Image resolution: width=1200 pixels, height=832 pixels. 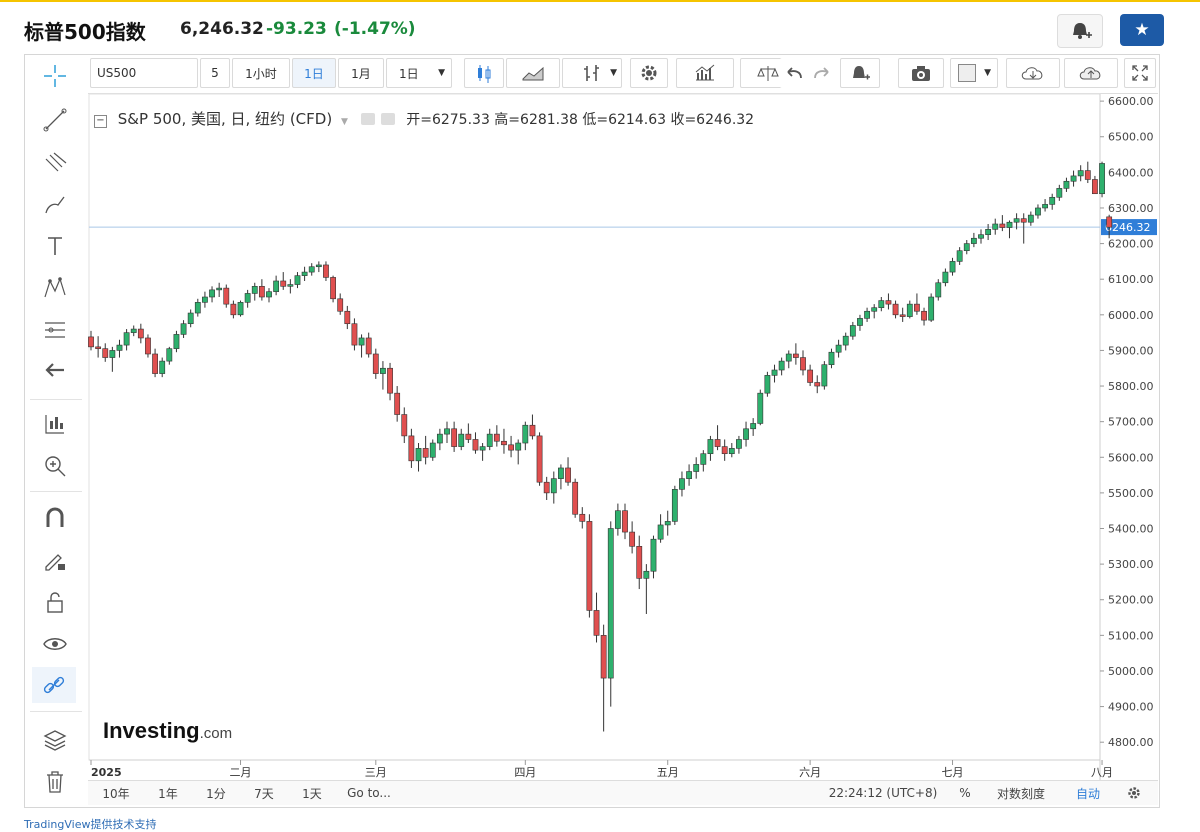 What do you see at coordinates (376, 772) in the screenshot?
I see `time-tick-label: 三月` at bounding box center [376, 772].